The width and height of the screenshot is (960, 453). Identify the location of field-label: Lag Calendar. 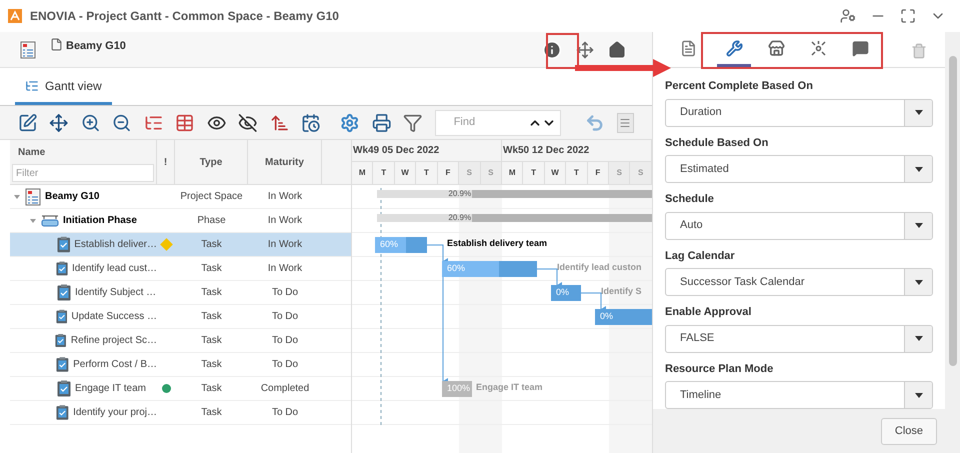
(700, 256).